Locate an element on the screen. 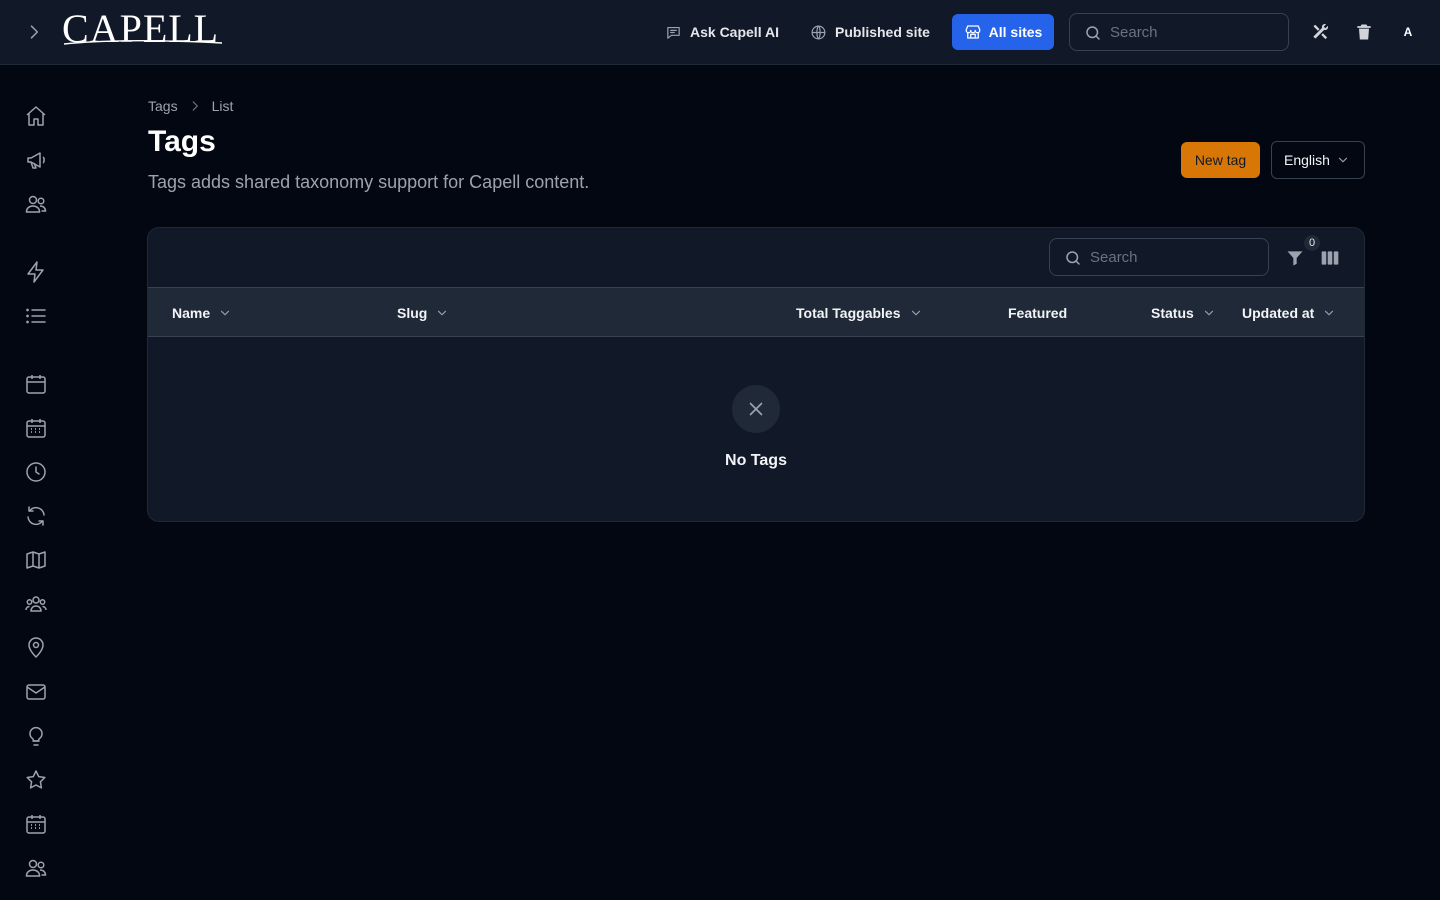 The image size is (1440, 900). table-search is located at coordinates (1159, 257).